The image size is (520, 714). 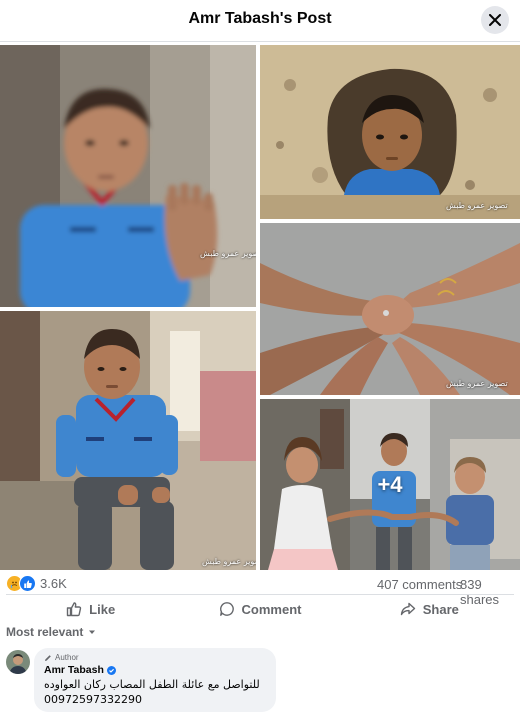 What do you see at coordinates (260, 589) in the screenshot?
I see `post-stats: 3.6K 407 comments 839 shares` at bounding box center [260, 589].